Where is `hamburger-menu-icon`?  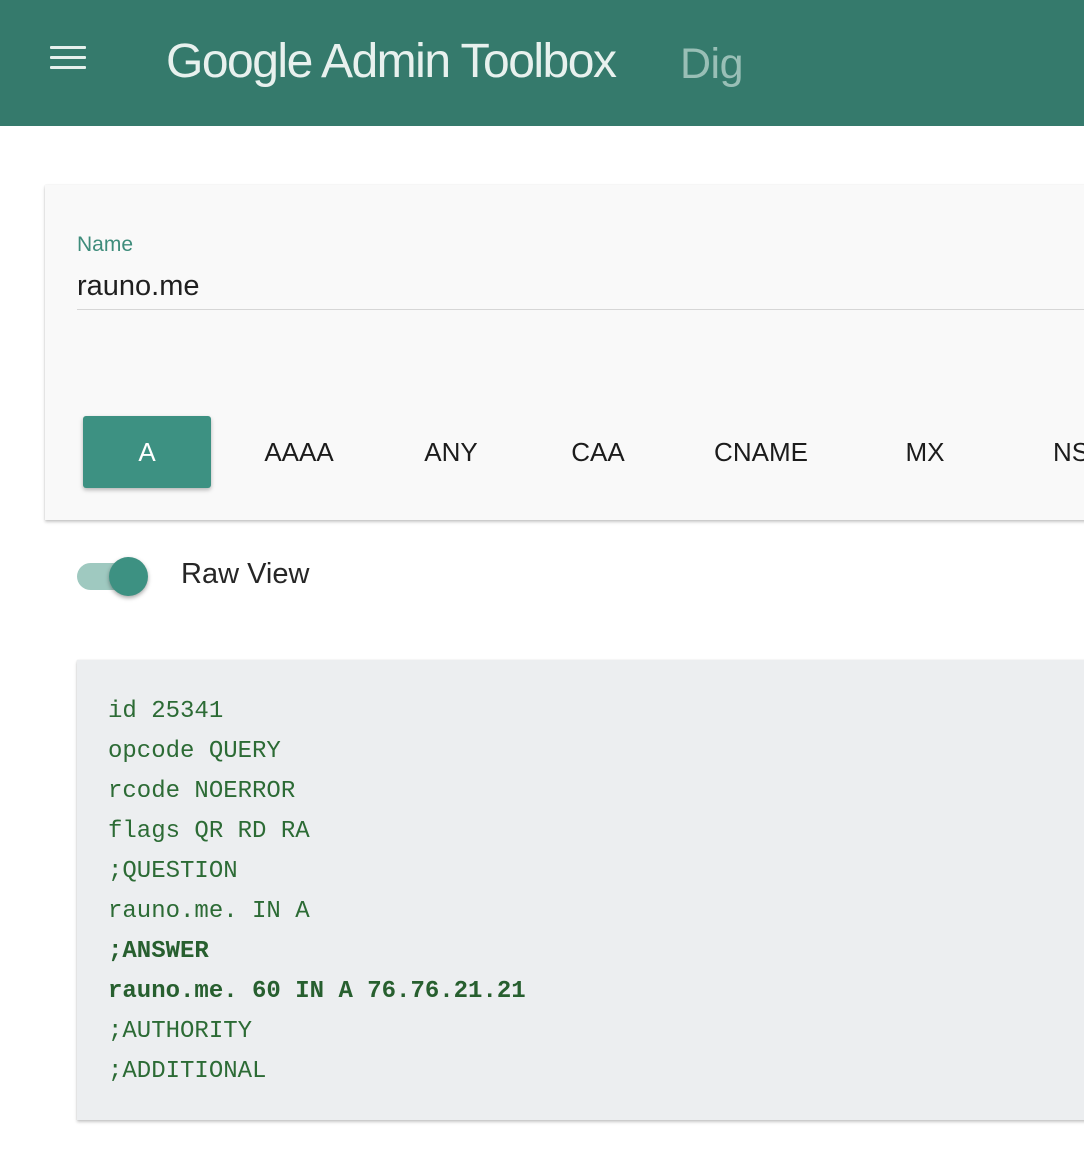 hamburger-menu-icon is located at coordinates (68, 59).